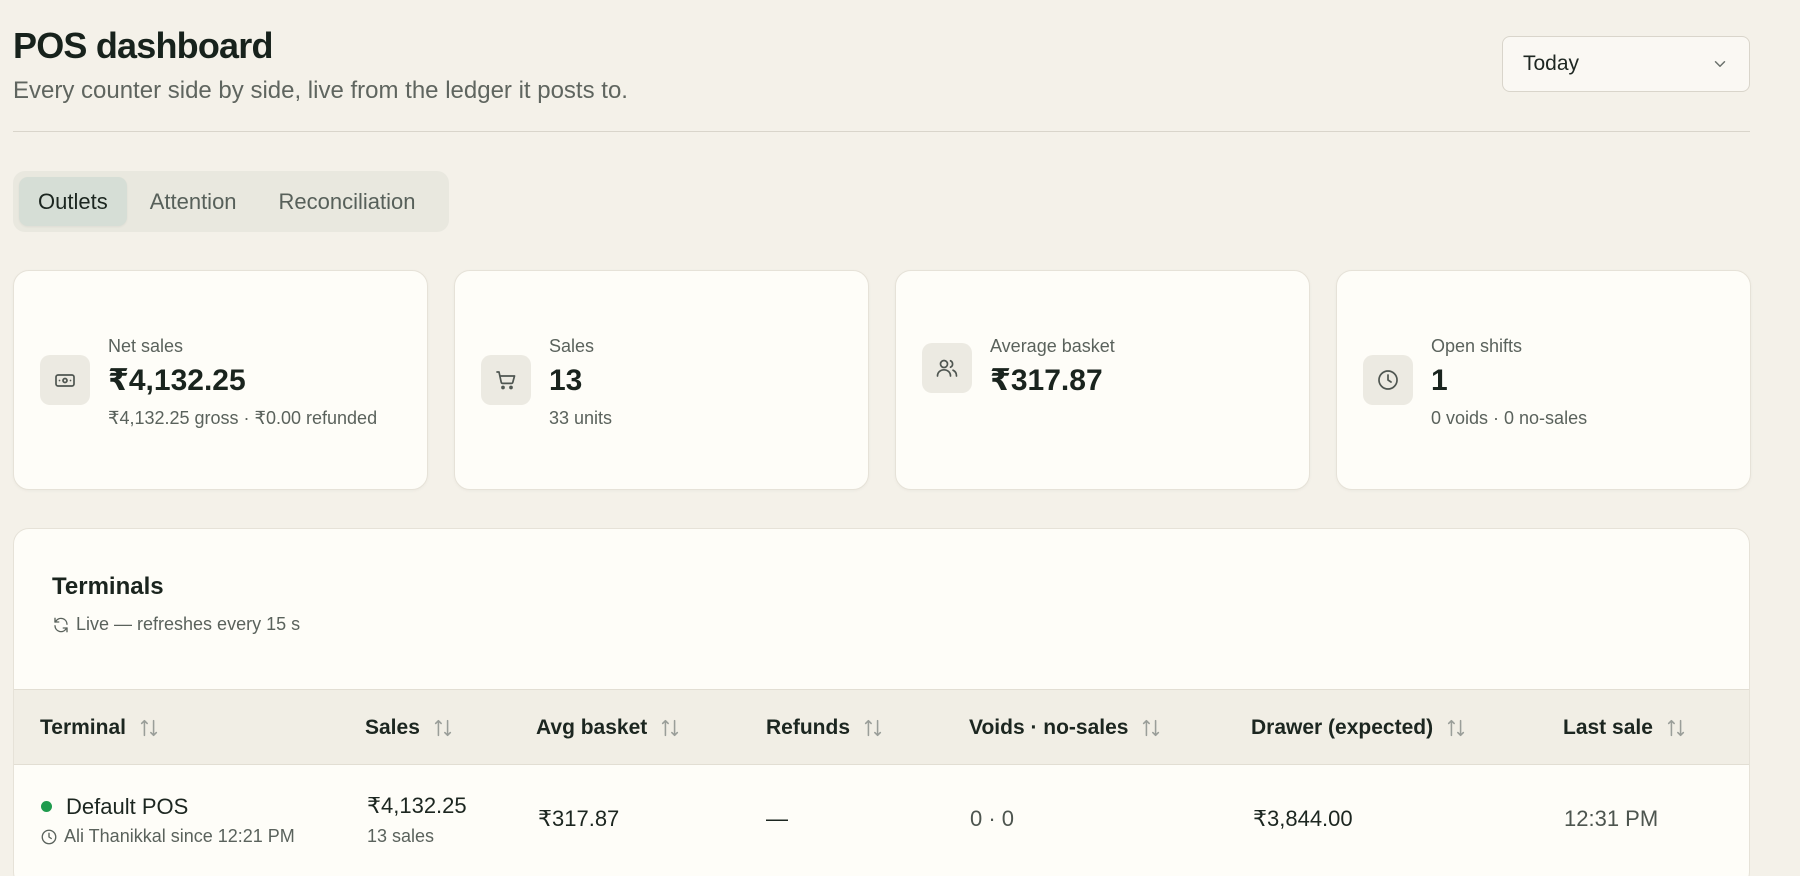 Image resolution: width=1800 pixels, height=876 pixels. I want to click on stat-label: Average basket, so click(1052, 346).